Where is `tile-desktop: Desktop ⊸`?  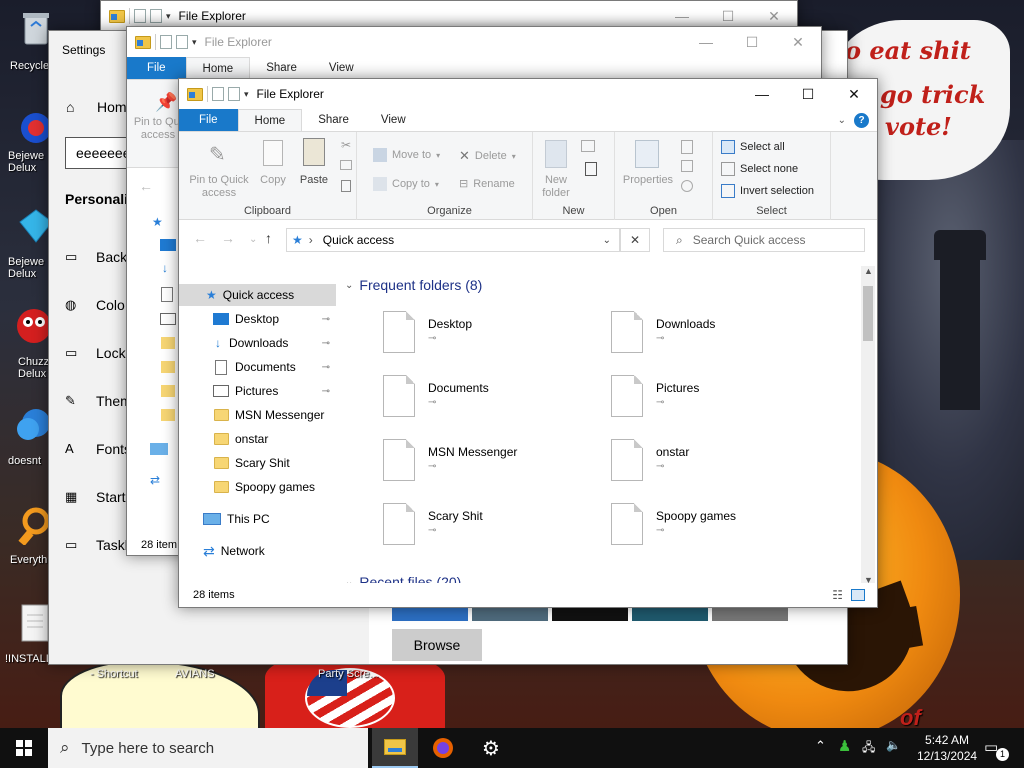 tile-desktop: Desktop ⊸ is located at coordinates (493, 336).